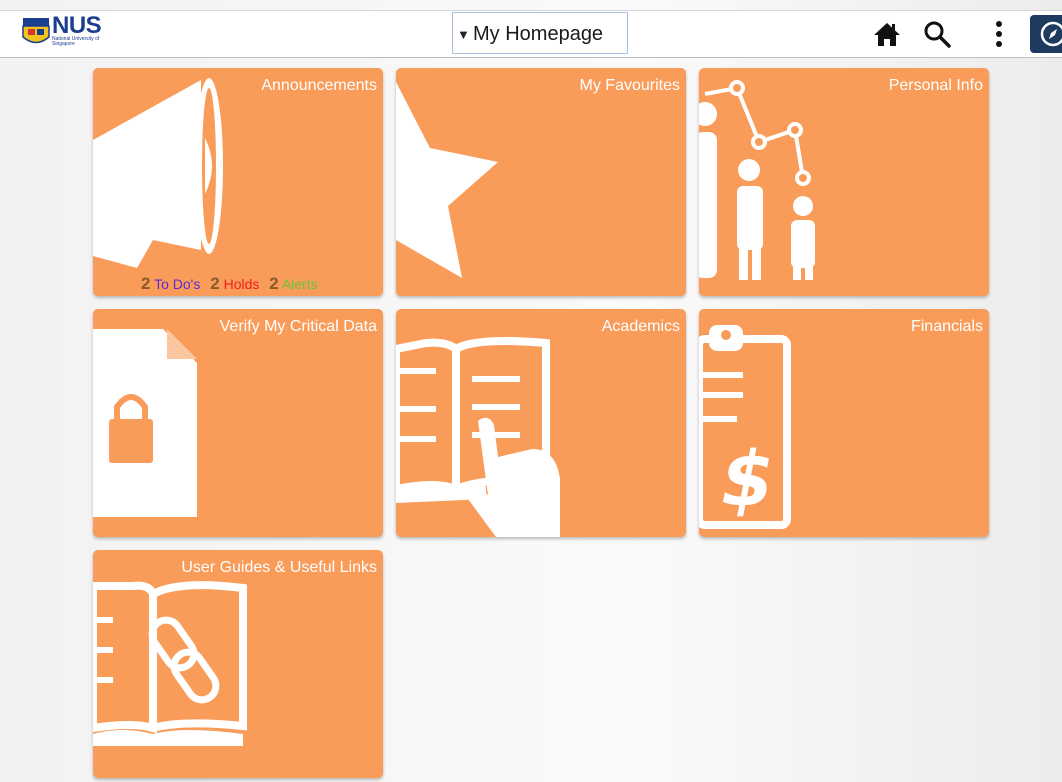 Image resolution: width=1062 pixels, height=782 pixels. What do you see at coordinates (319, 85) in the screenshot?
I see `tile-title: Announcements` at bounding box center [319, 85].